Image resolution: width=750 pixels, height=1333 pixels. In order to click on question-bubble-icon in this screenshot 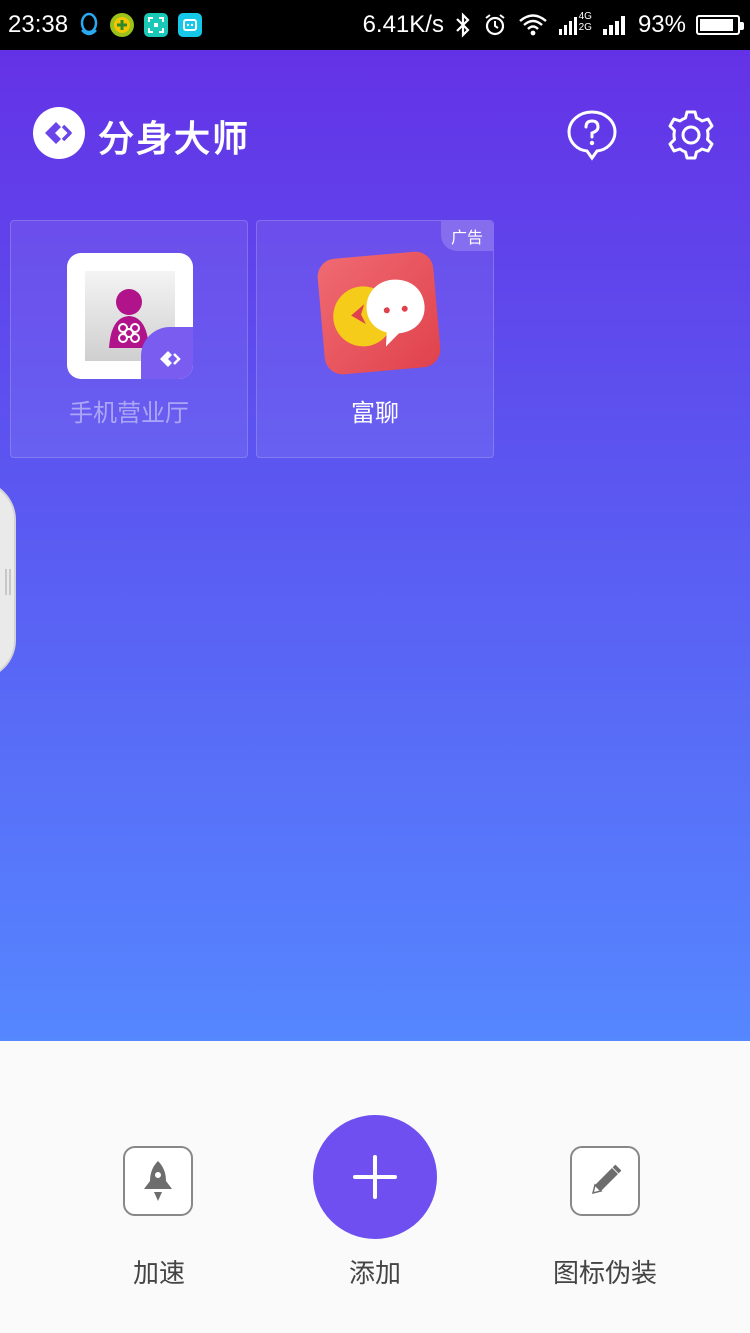, I will do `click(592, 135)`.